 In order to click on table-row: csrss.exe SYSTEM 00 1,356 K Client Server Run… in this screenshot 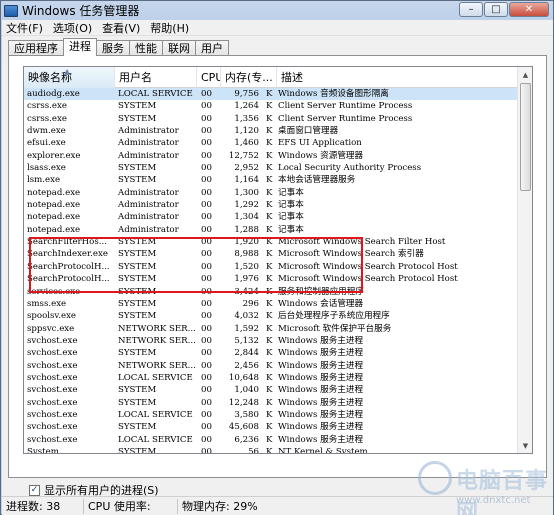, I will do `click(271, 119)`.